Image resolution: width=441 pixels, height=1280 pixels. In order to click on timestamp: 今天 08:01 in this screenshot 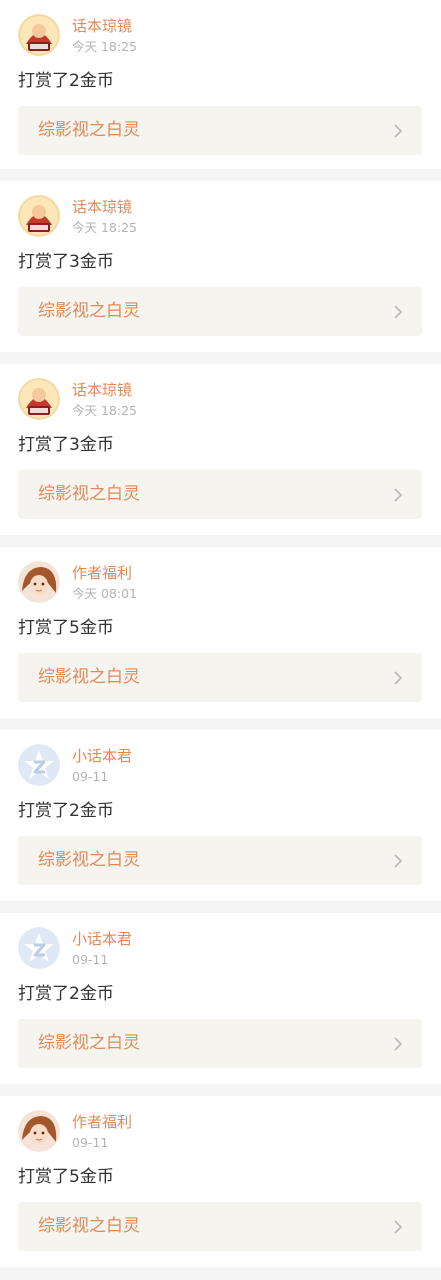, I will do `click(104, 593)`.